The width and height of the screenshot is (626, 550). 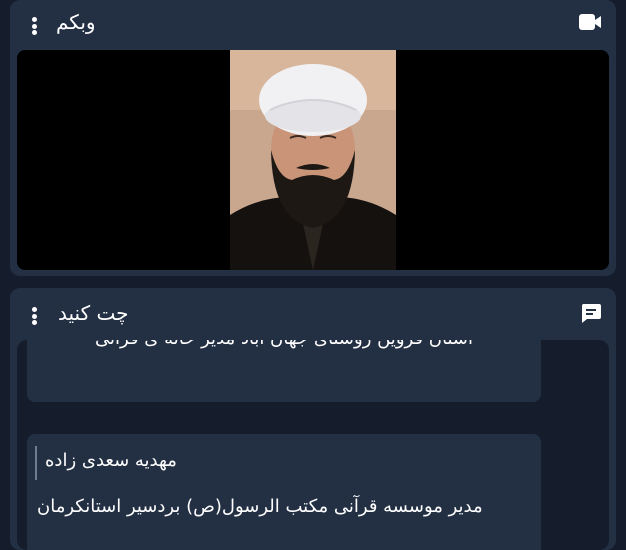 I want to click on webcam-header: وبکم, so click(x=313, y=24).